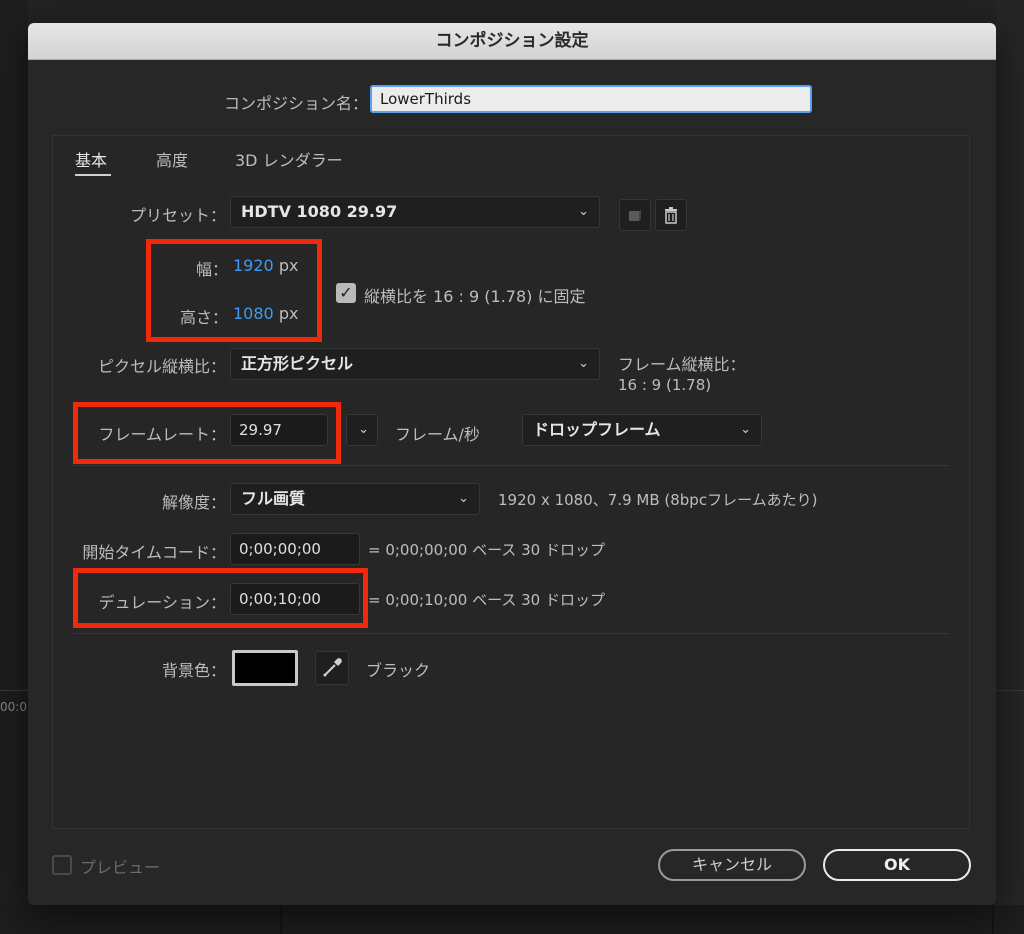 The height and width of the screenshot is (934, 1024). I want to click on resolution-label: 解像度：, so click(193, 502).